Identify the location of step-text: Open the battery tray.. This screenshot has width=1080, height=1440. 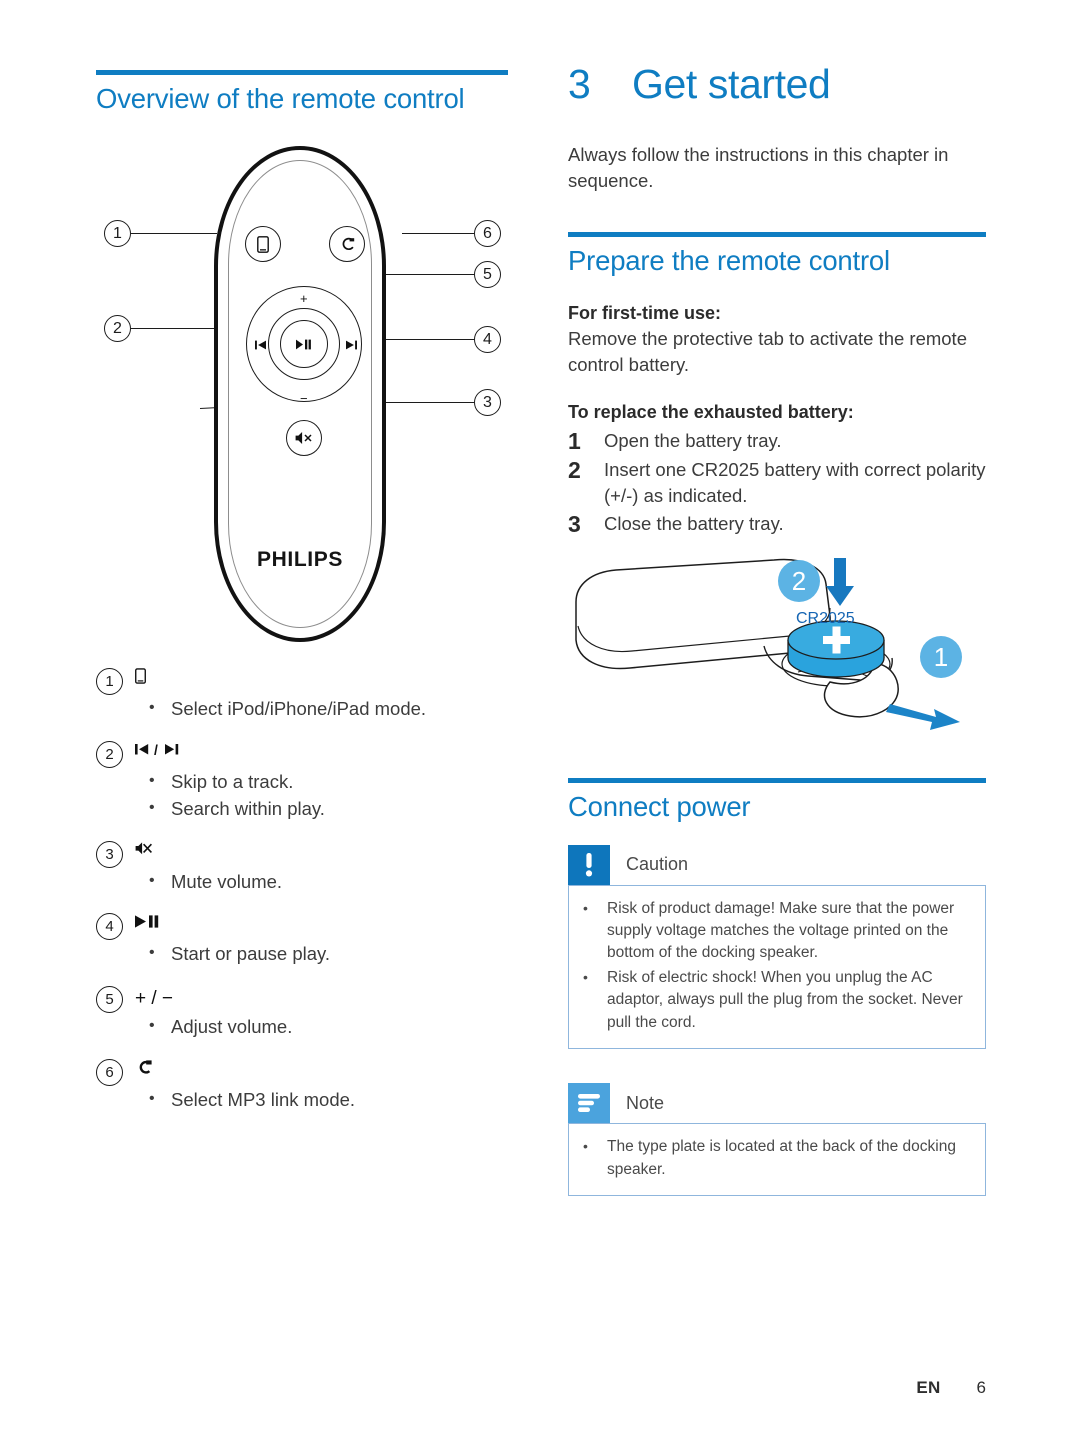
(693, 440).